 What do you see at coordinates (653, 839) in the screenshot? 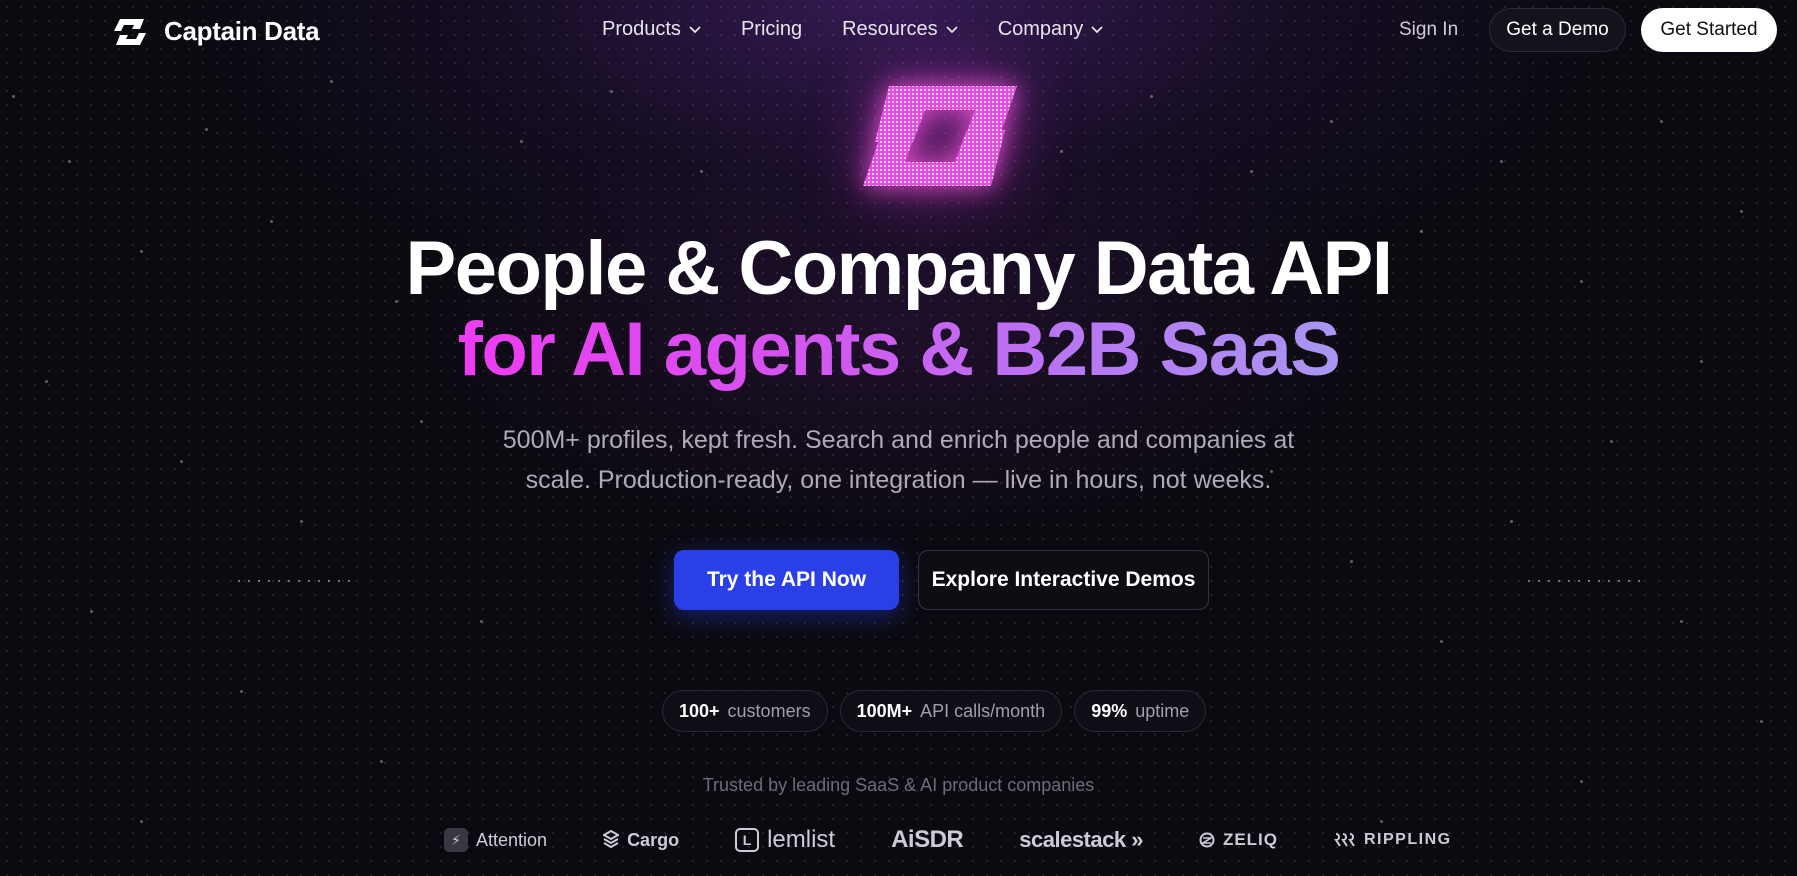
I see `brand-name: Cargo` at bounding box center [653, 839].